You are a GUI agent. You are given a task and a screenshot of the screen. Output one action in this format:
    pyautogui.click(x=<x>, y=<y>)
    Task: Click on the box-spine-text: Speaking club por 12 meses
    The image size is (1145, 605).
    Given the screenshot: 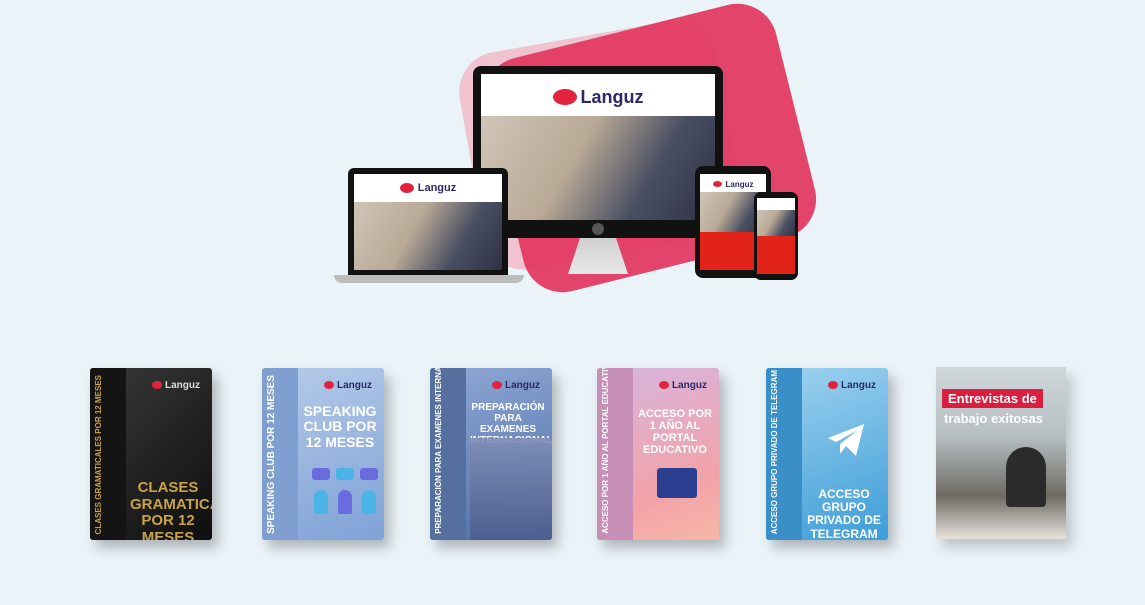 What is the action you would take?
    pyautogui.click(x=271, y=454)
    